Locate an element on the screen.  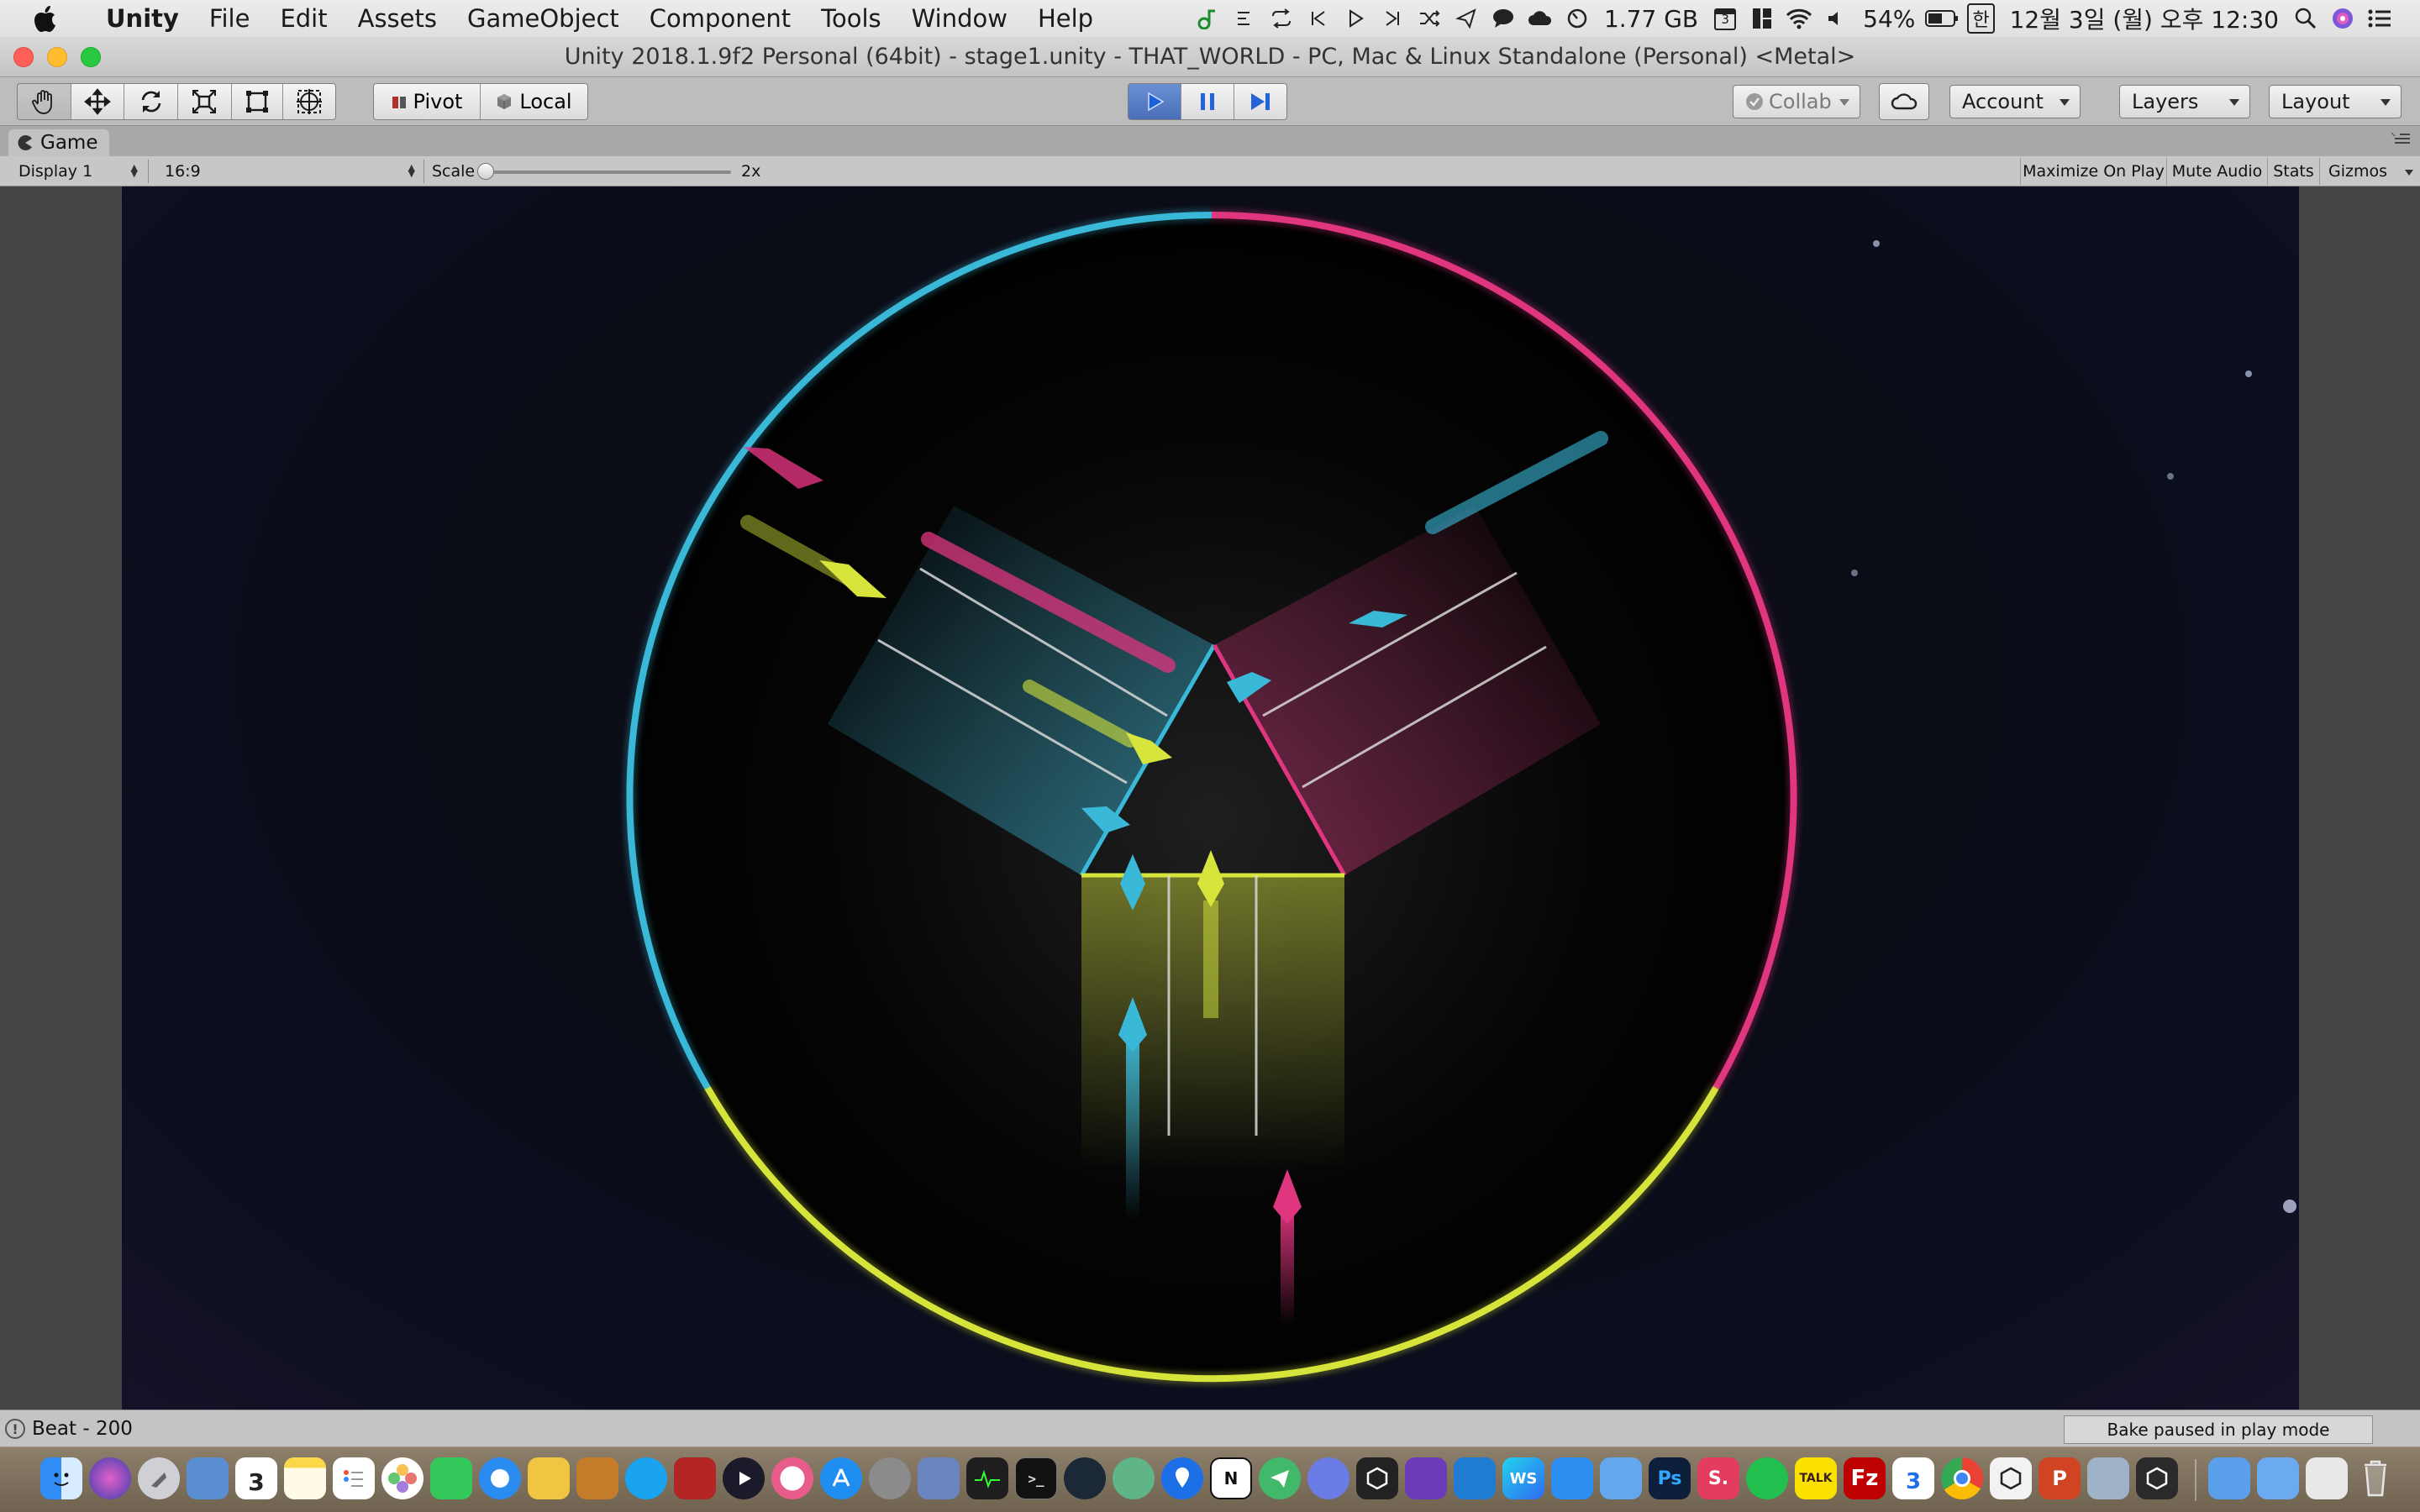
next-track-icon is located at coordinates (1392, 18).